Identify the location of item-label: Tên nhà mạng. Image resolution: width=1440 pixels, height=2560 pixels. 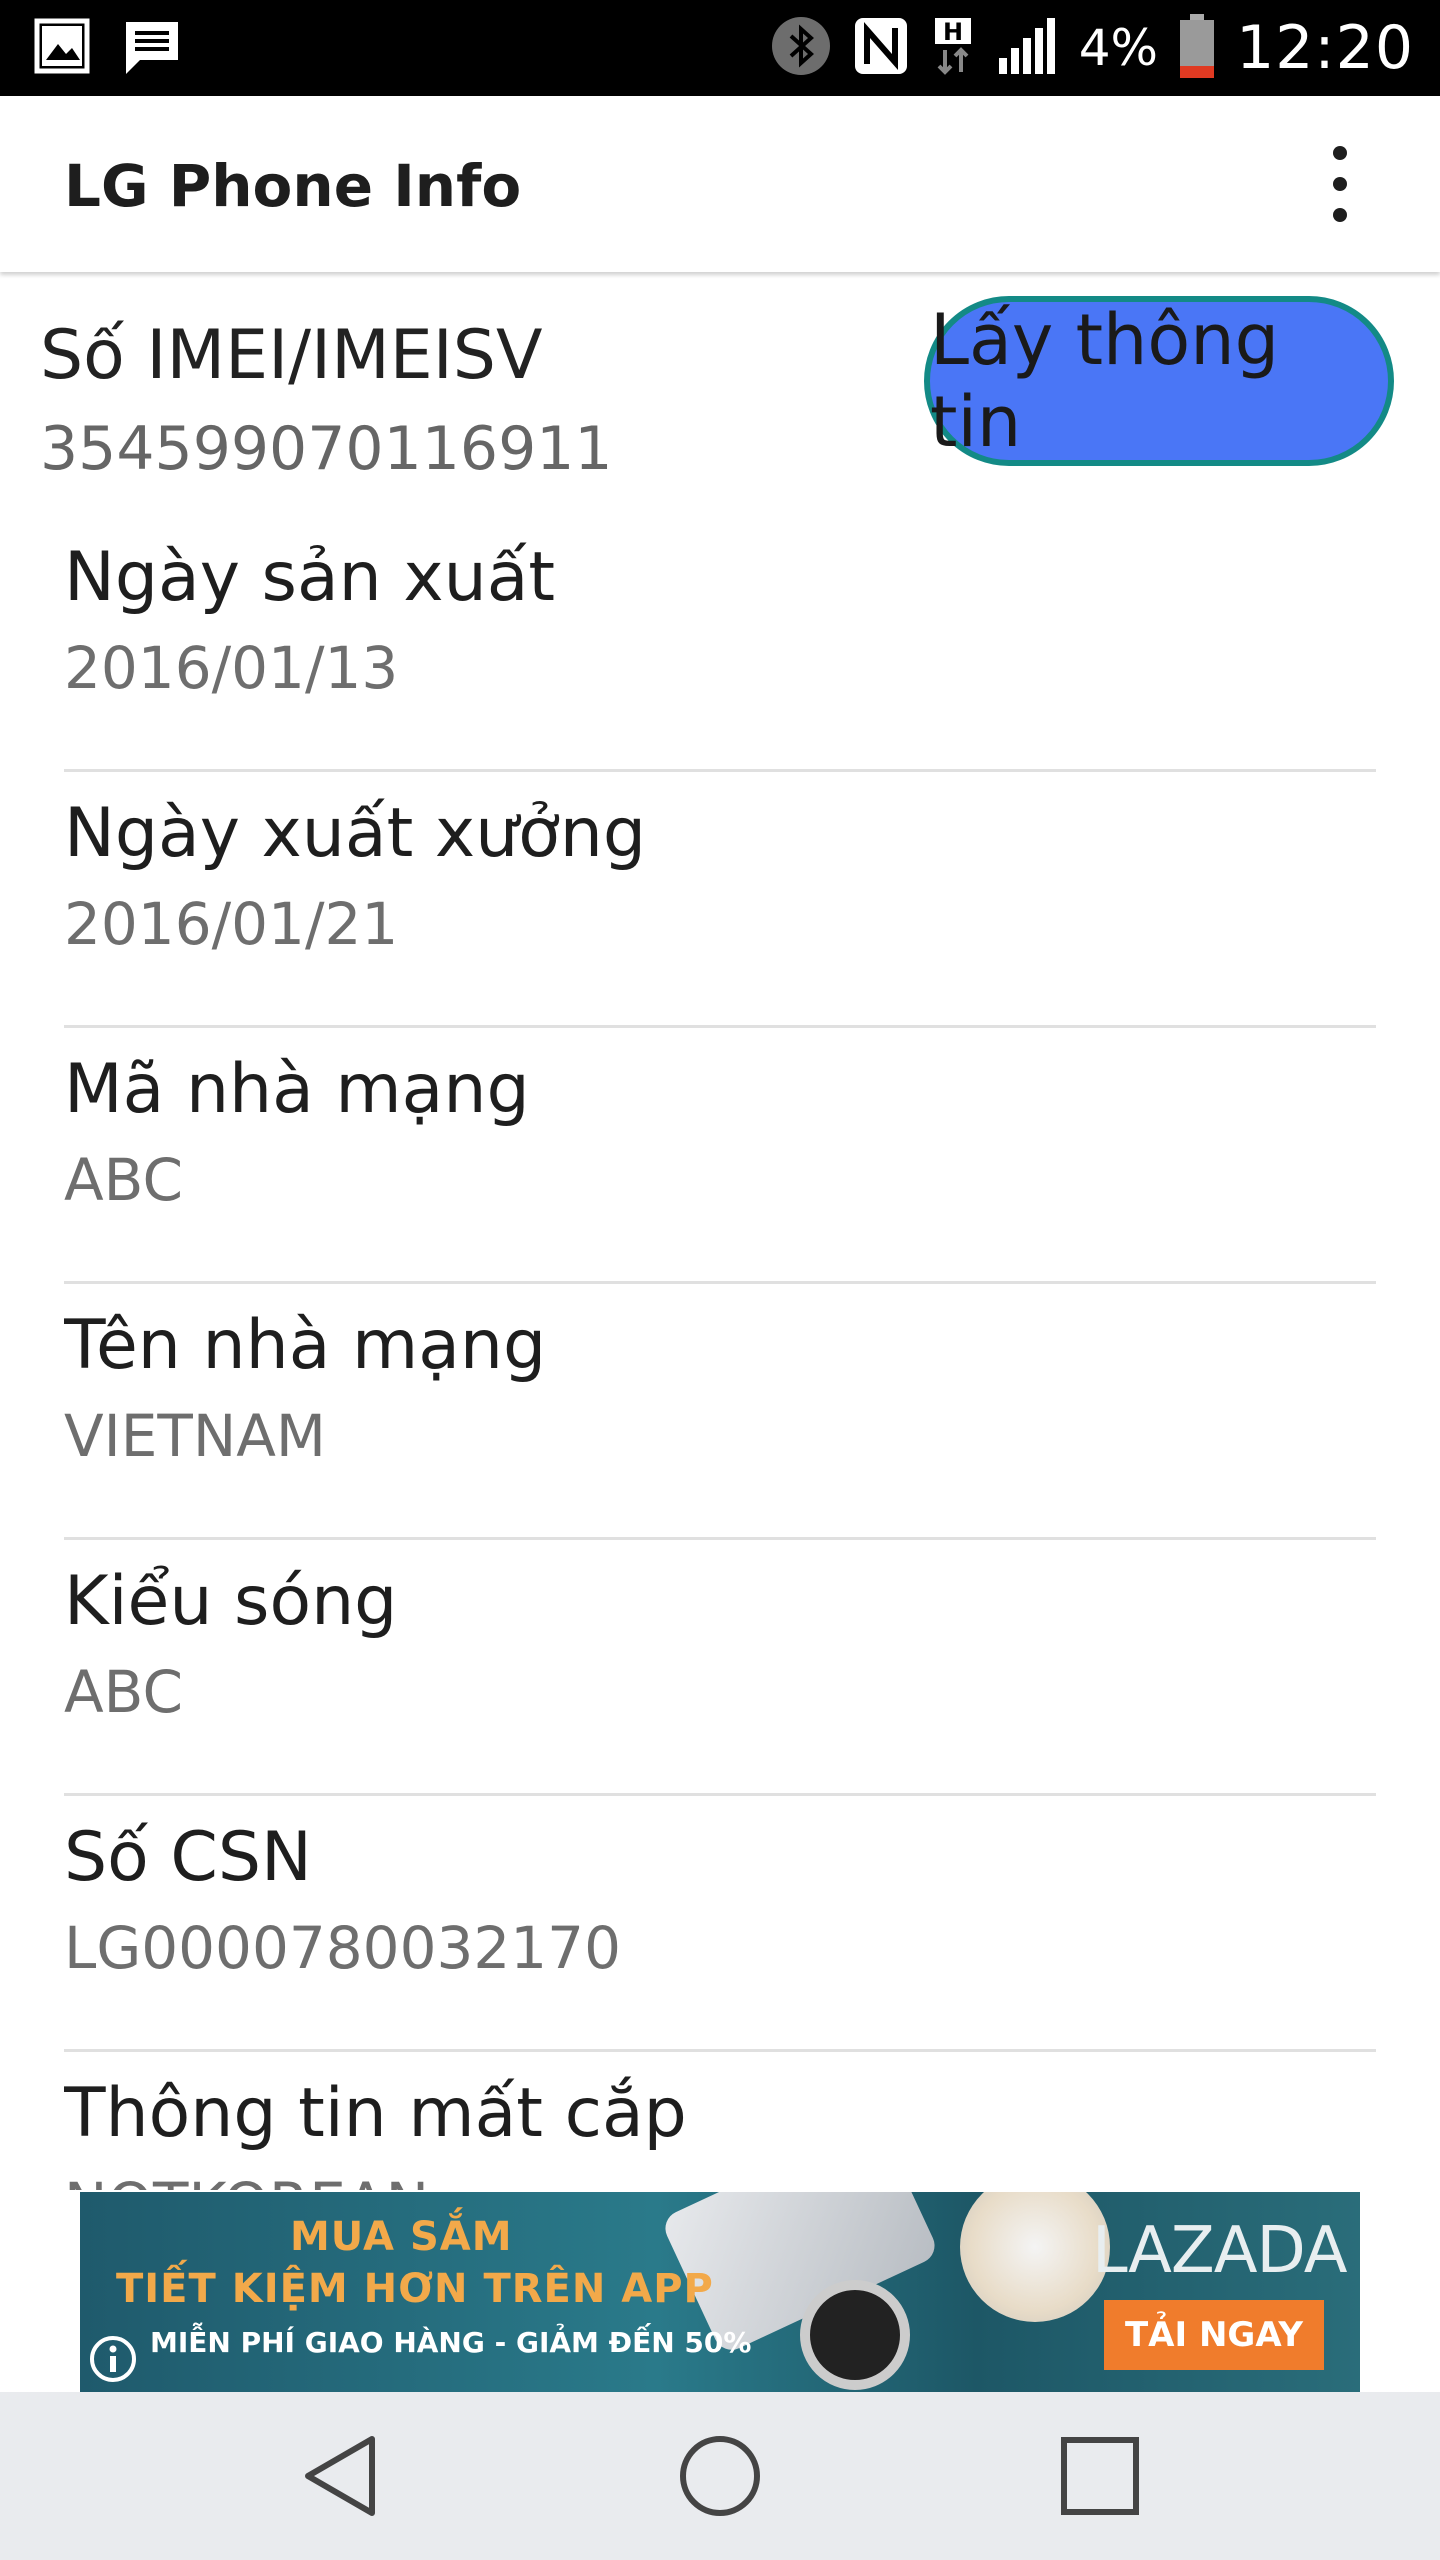
(305, 1345).